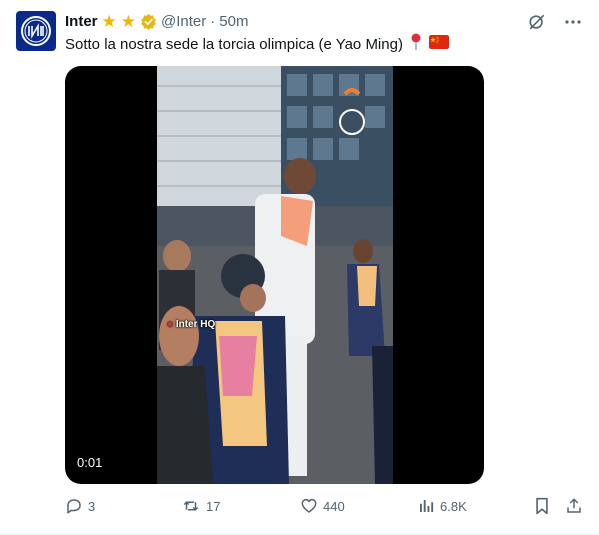 This screenshot has width=599, height=535. I want to click on repost-count: 17, so click(213, 506).